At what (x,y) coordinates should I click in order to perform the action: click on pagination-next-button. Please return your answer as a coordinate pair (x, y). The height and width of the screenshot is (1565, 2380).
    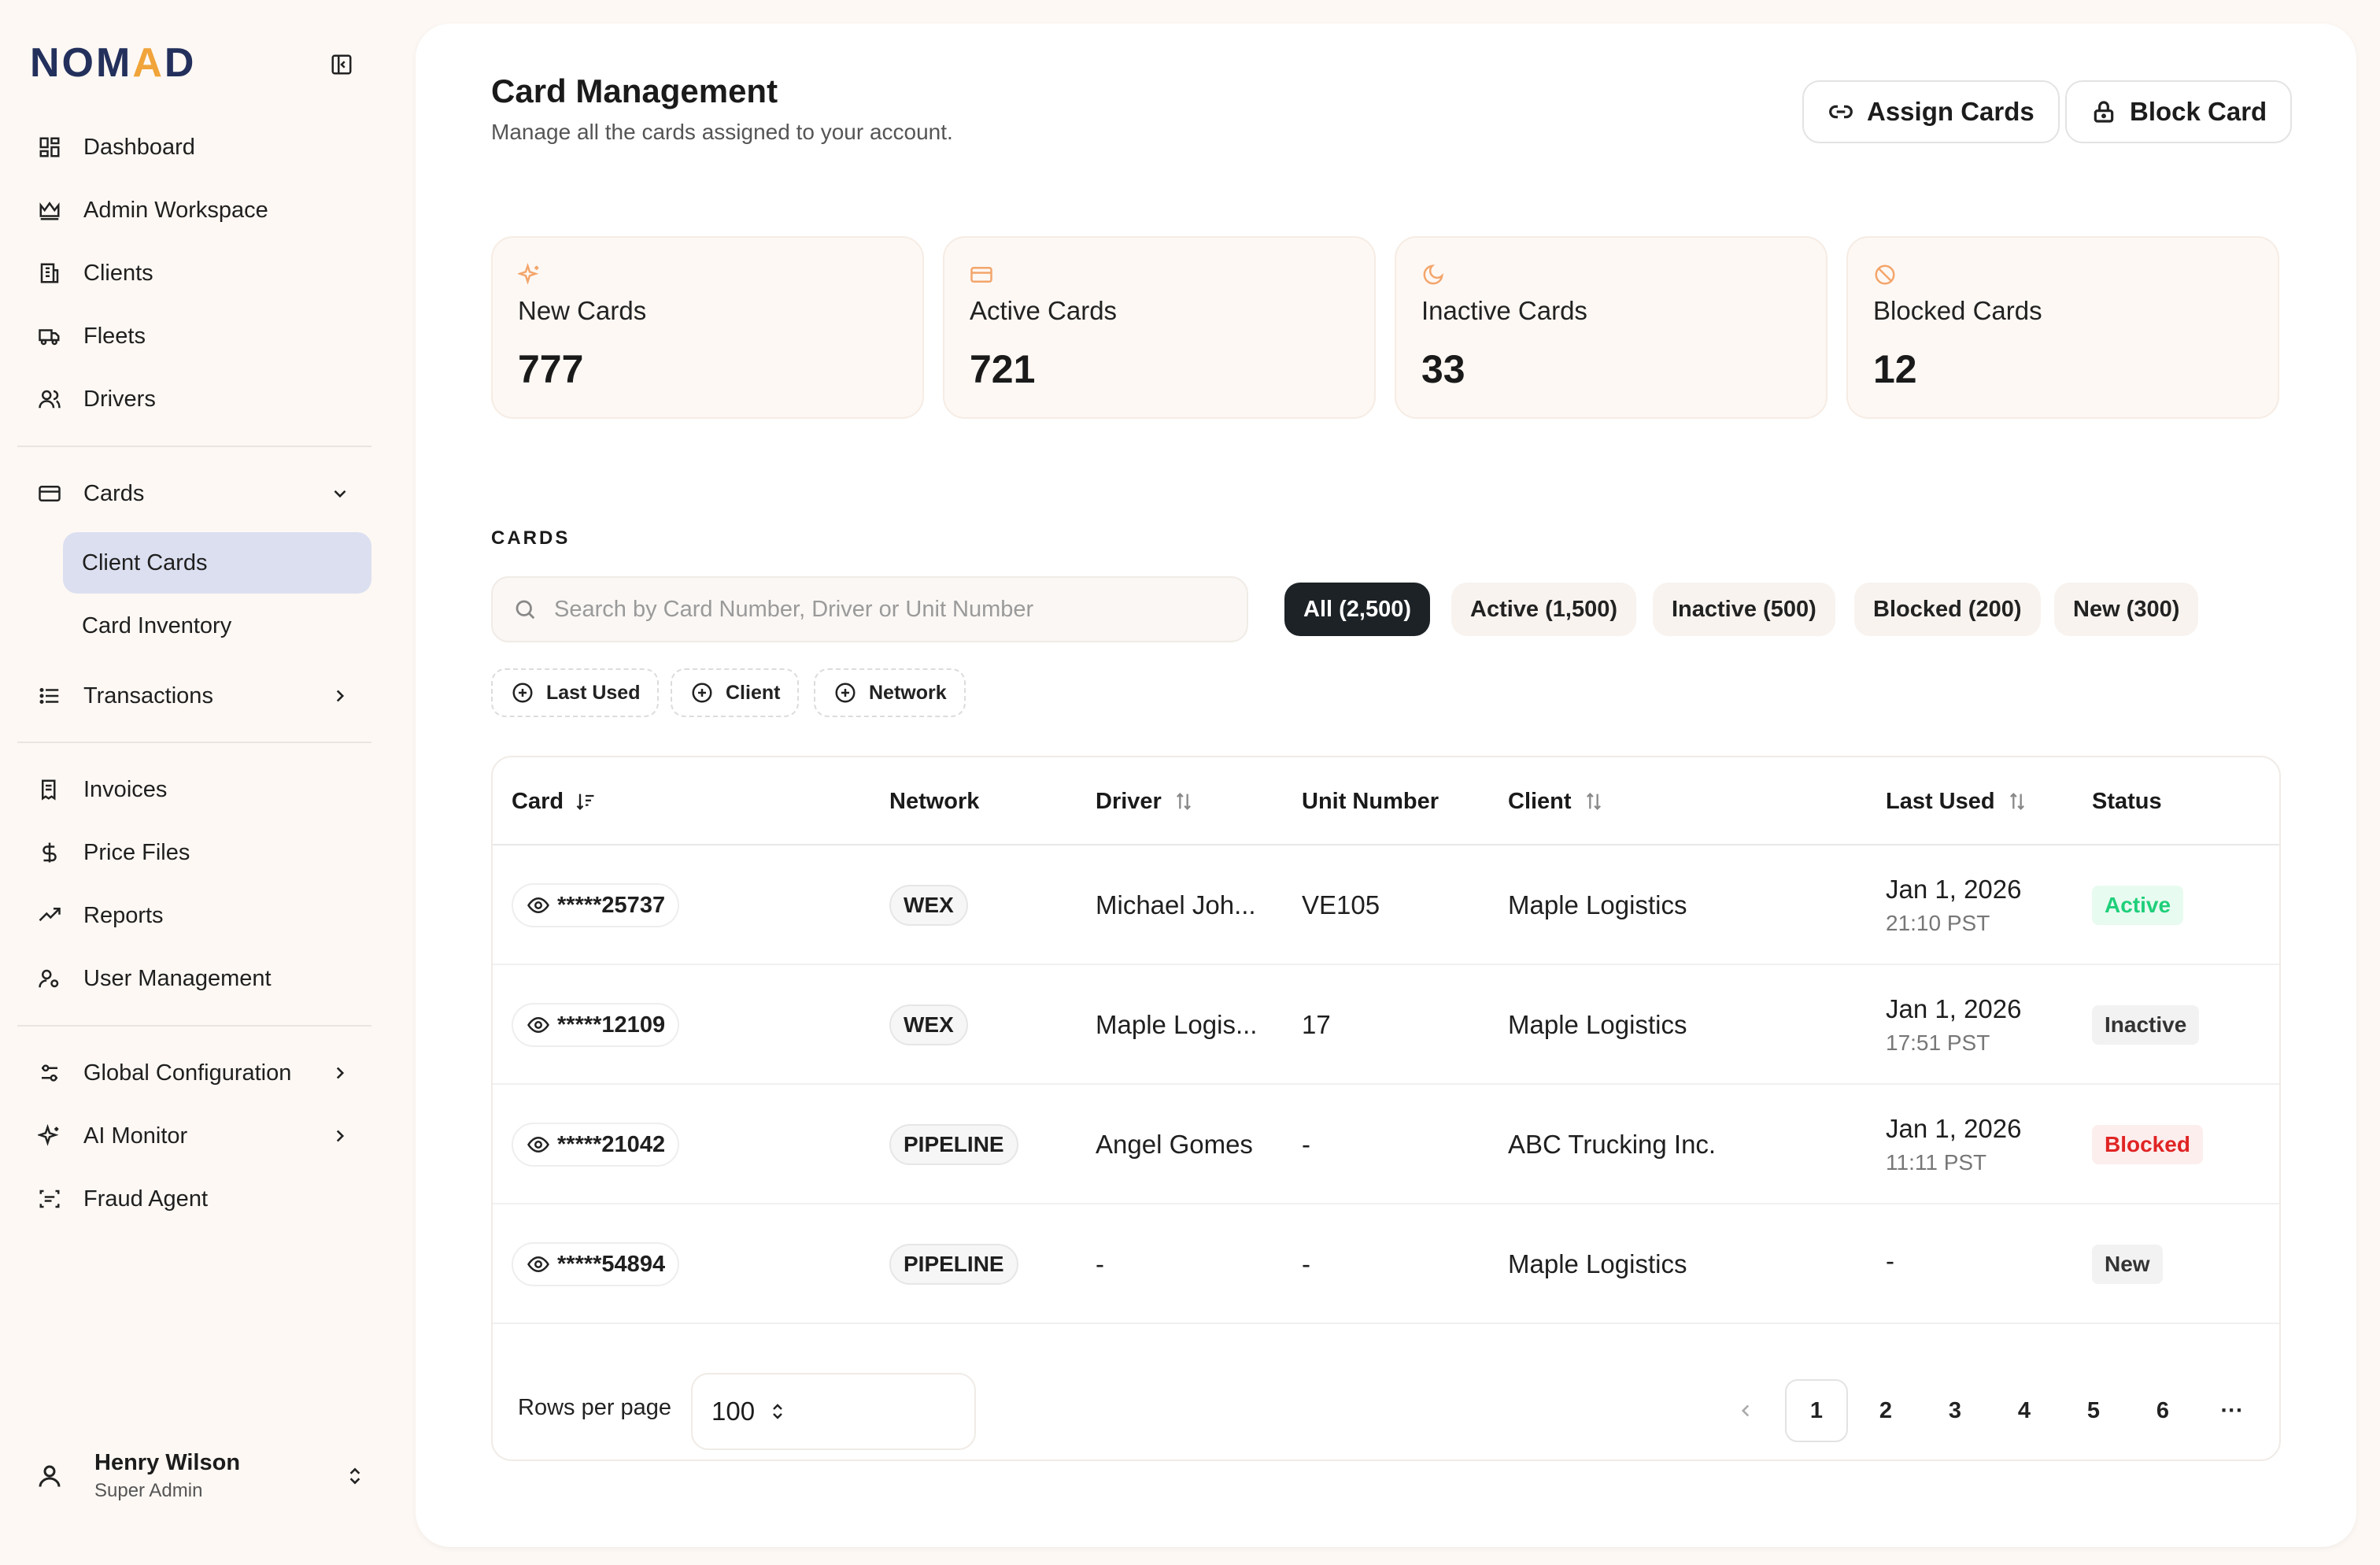
    Looking at the image, I should click on (2274, 1410).